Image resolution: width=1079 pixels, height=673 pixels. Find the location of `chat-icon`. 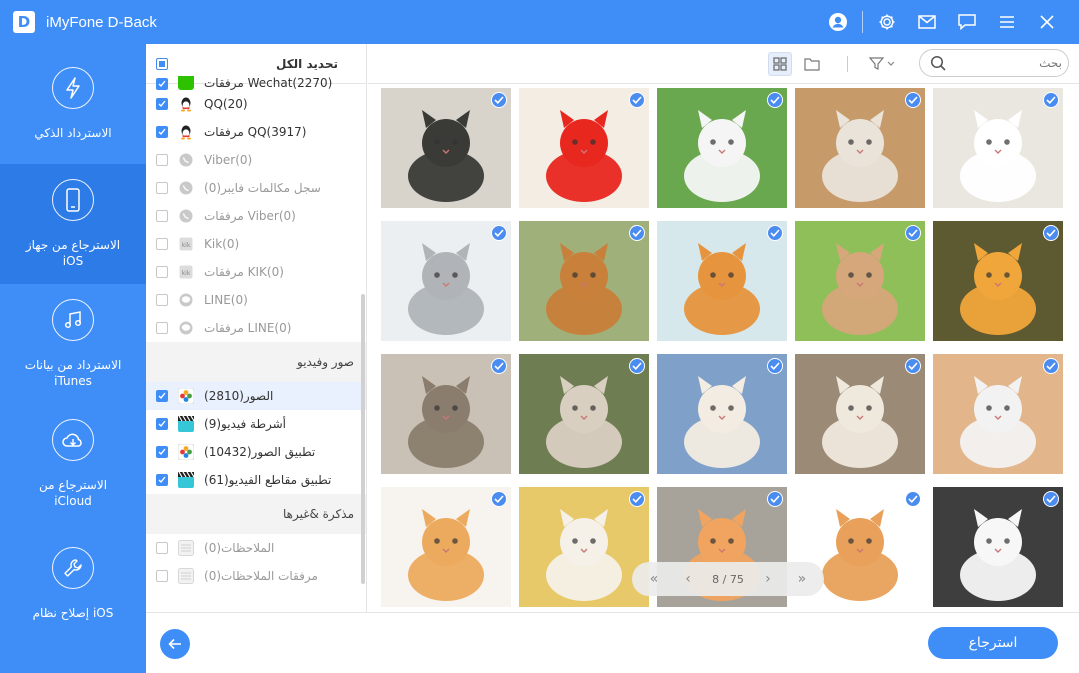

chat-icon is located at coordinates (967, 22).